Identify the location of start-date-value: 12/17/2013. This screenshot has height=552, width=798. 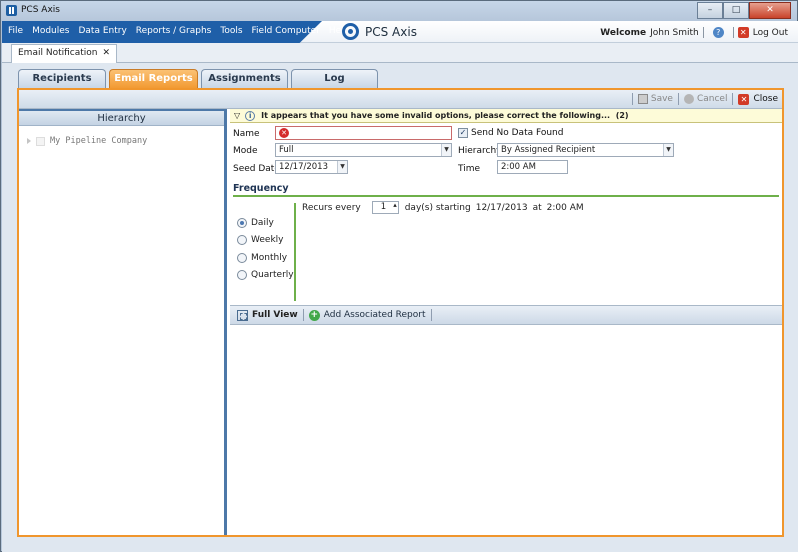
(501, 207).